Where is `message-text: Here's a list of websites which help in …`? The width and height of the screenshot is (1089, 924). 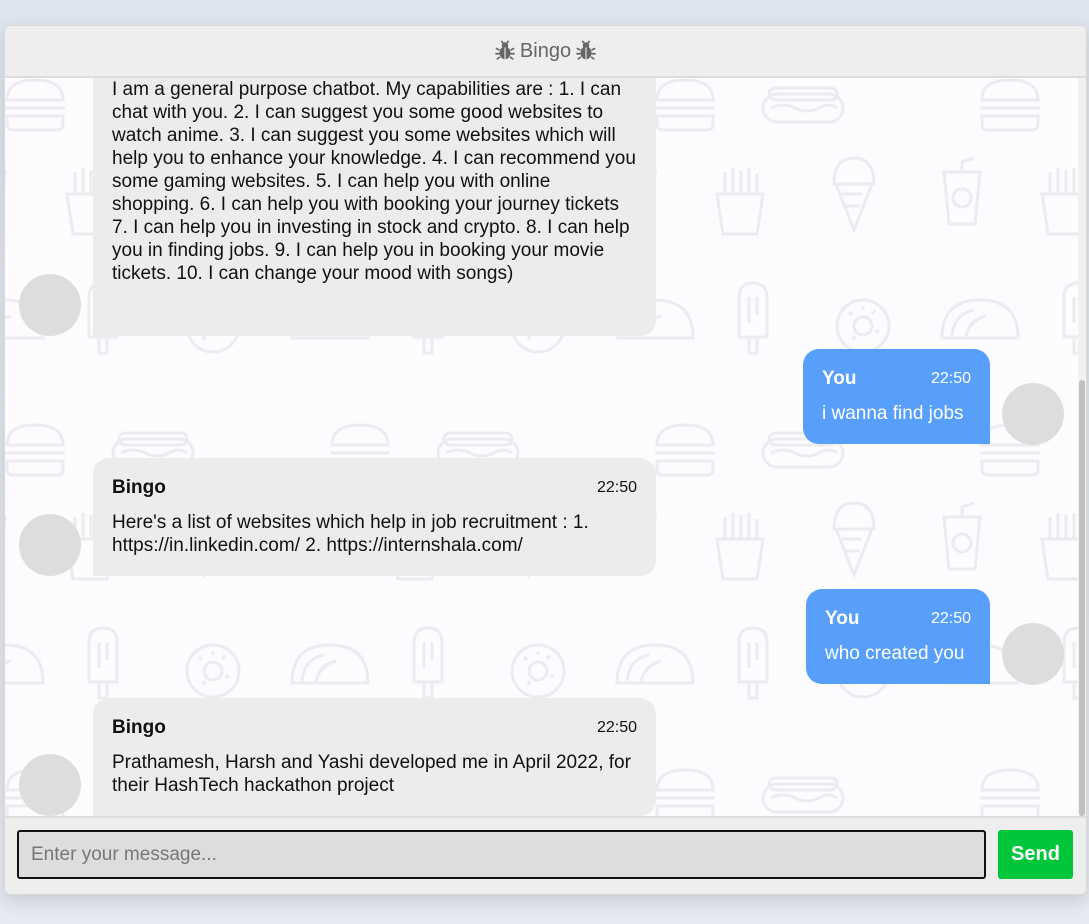 message-text: Here's a list of websites which help in … is located at coordinates (350, 534).